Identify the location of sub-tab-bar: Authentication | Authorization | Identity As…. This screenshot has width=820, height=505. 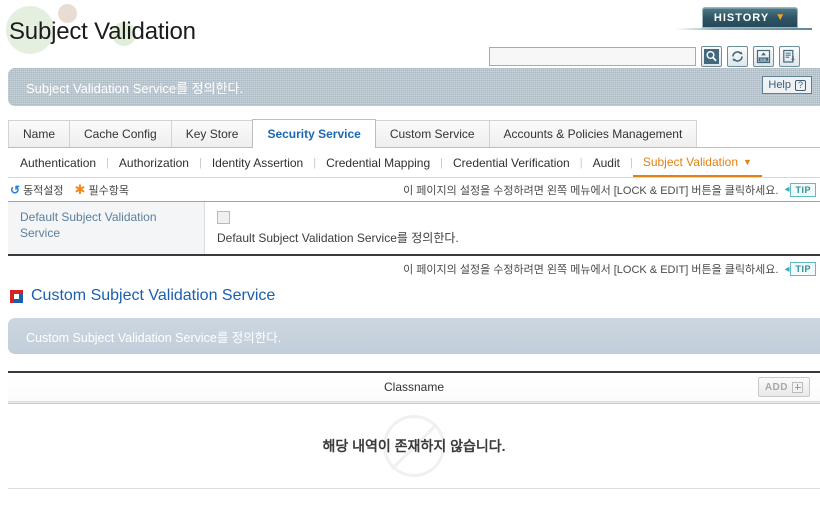
(414, 163).